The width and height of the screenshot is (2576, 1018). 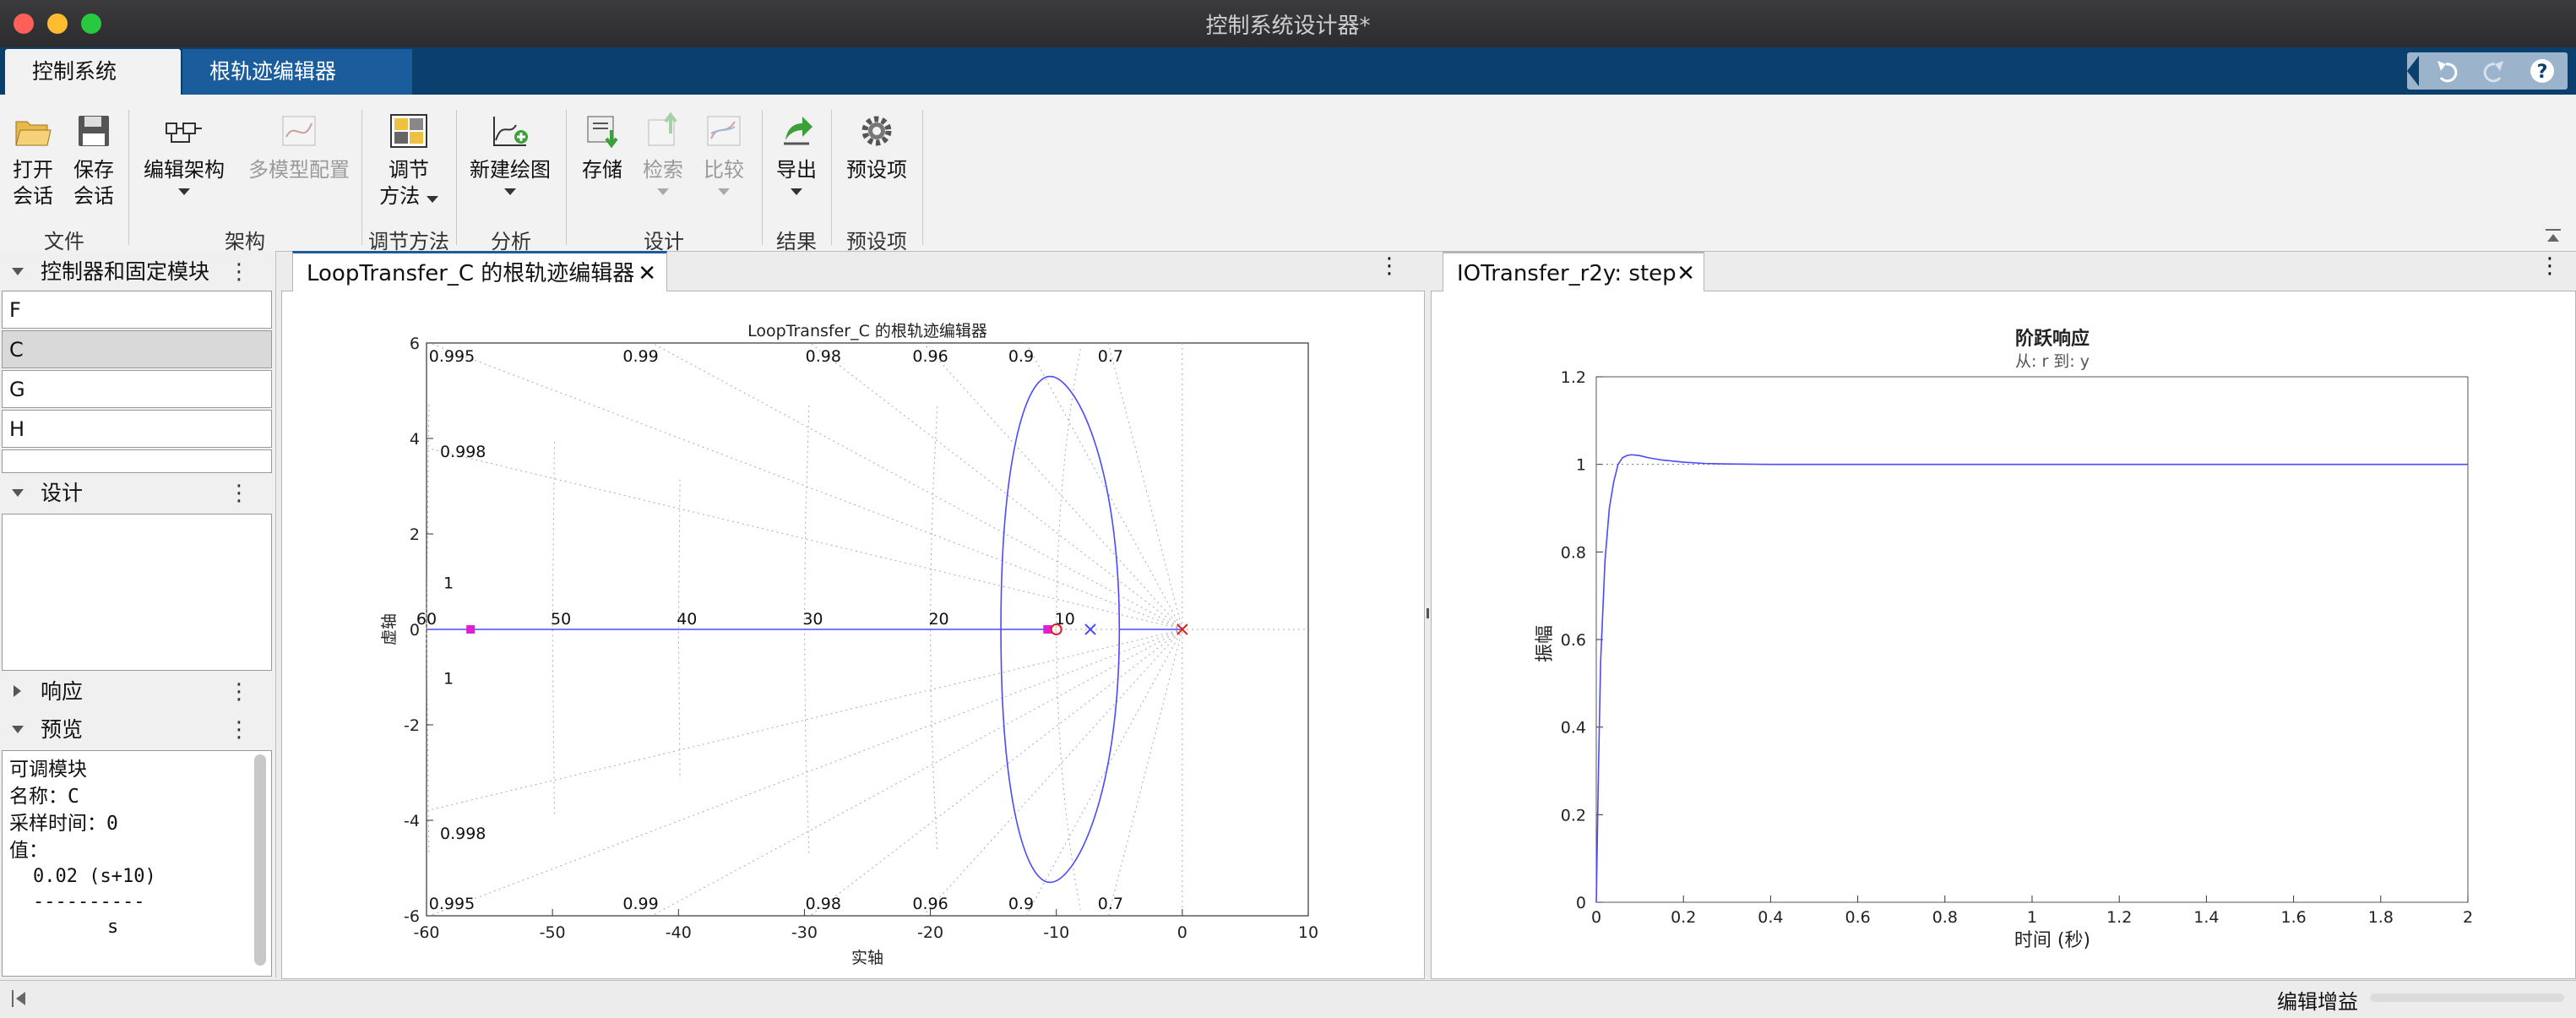 What do you see at coordinates (679, 933) in the screenshot?
I see `x-tick-label: -40` at bounding box center [679, 933].